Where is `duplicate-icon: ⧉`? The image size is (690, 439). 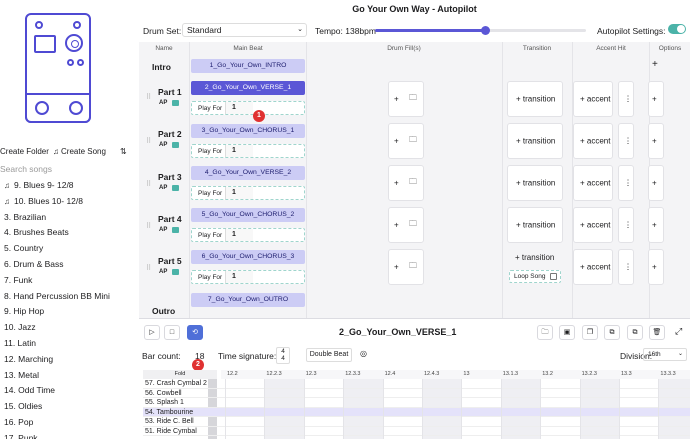
duplicate-icon: ⧉ is located at coordinates (635, 332).